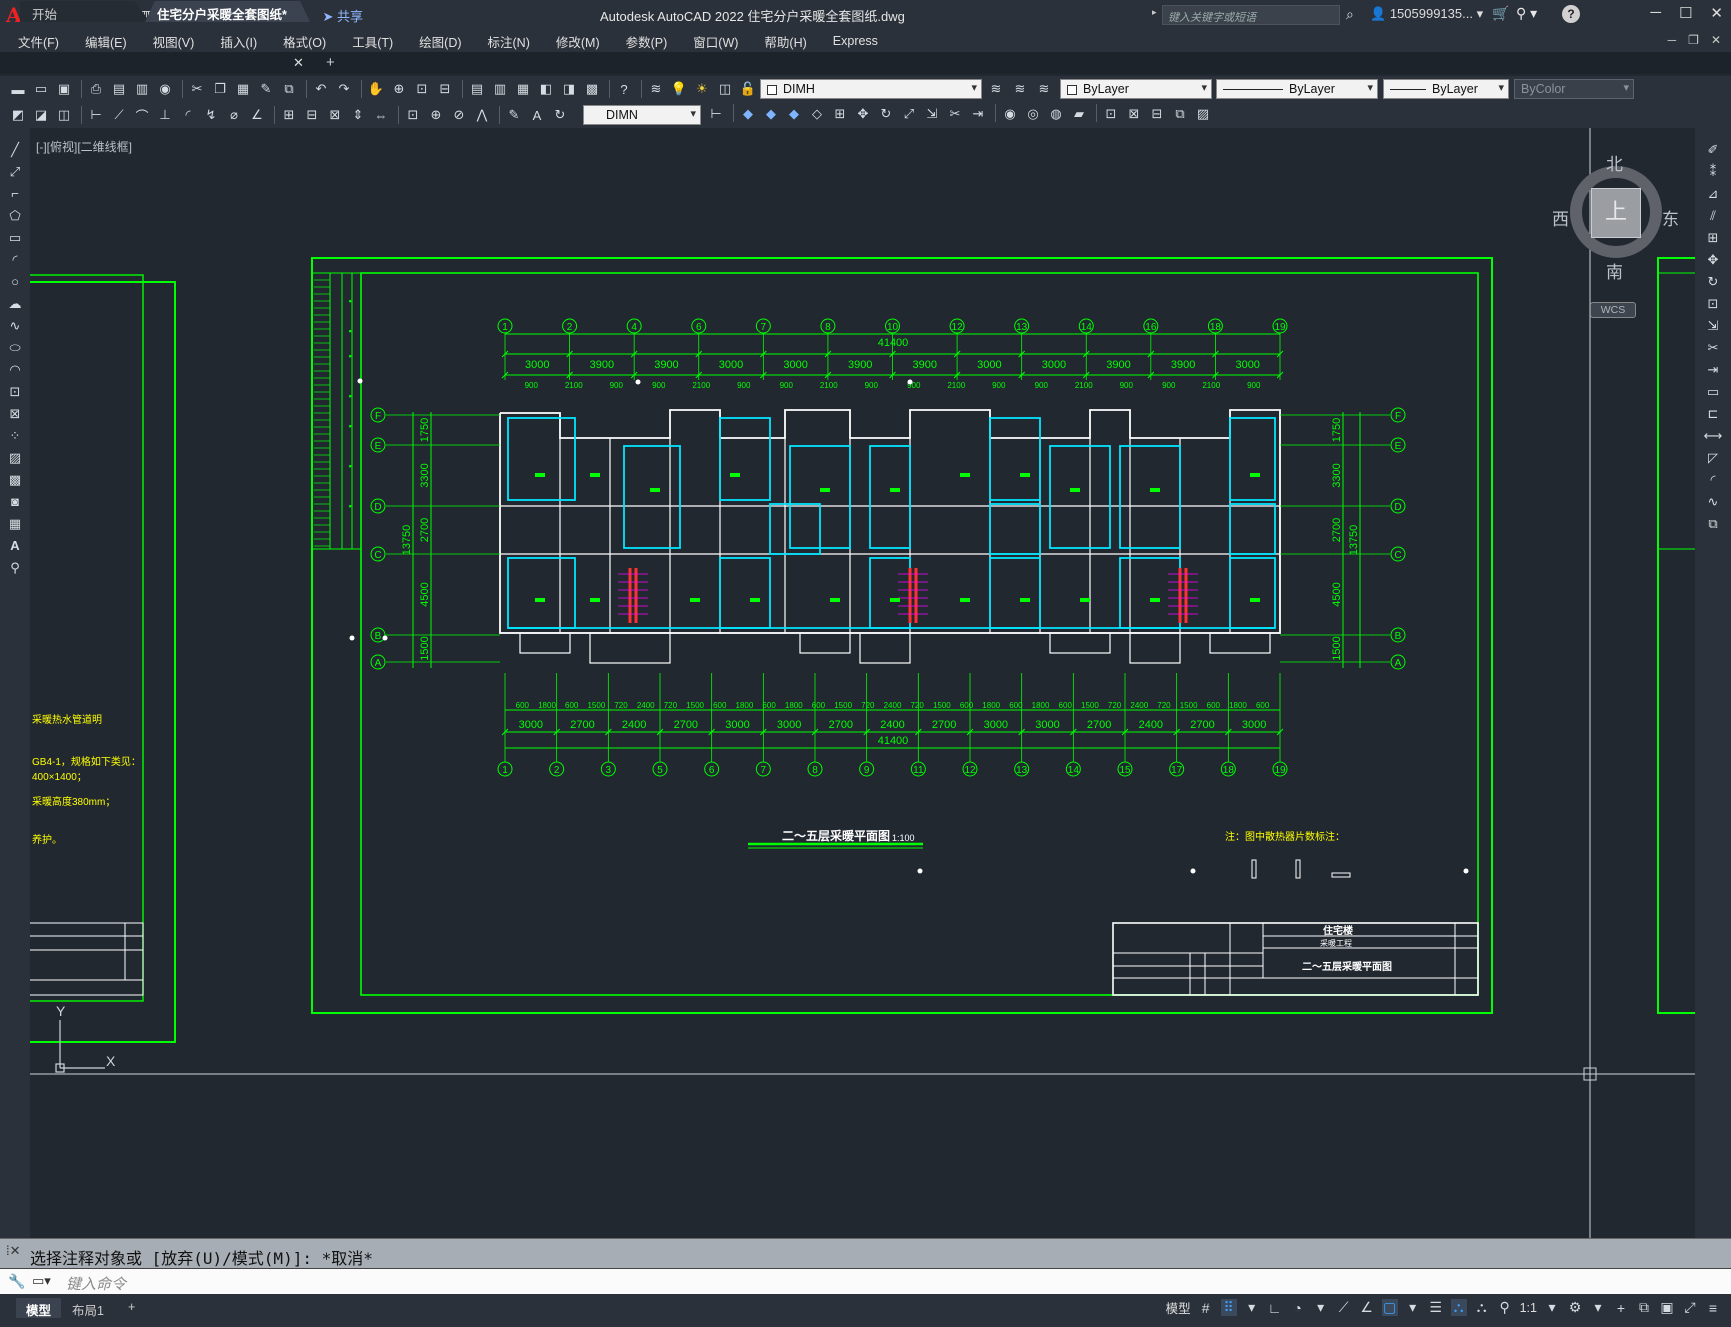 Image resolution: width=1731 pixels, height=1327 pixels. What do you see at coordinates (560, 115) in the screenshot?
I see `dim-update-icon: ↻` at bounding box center [560, 115].